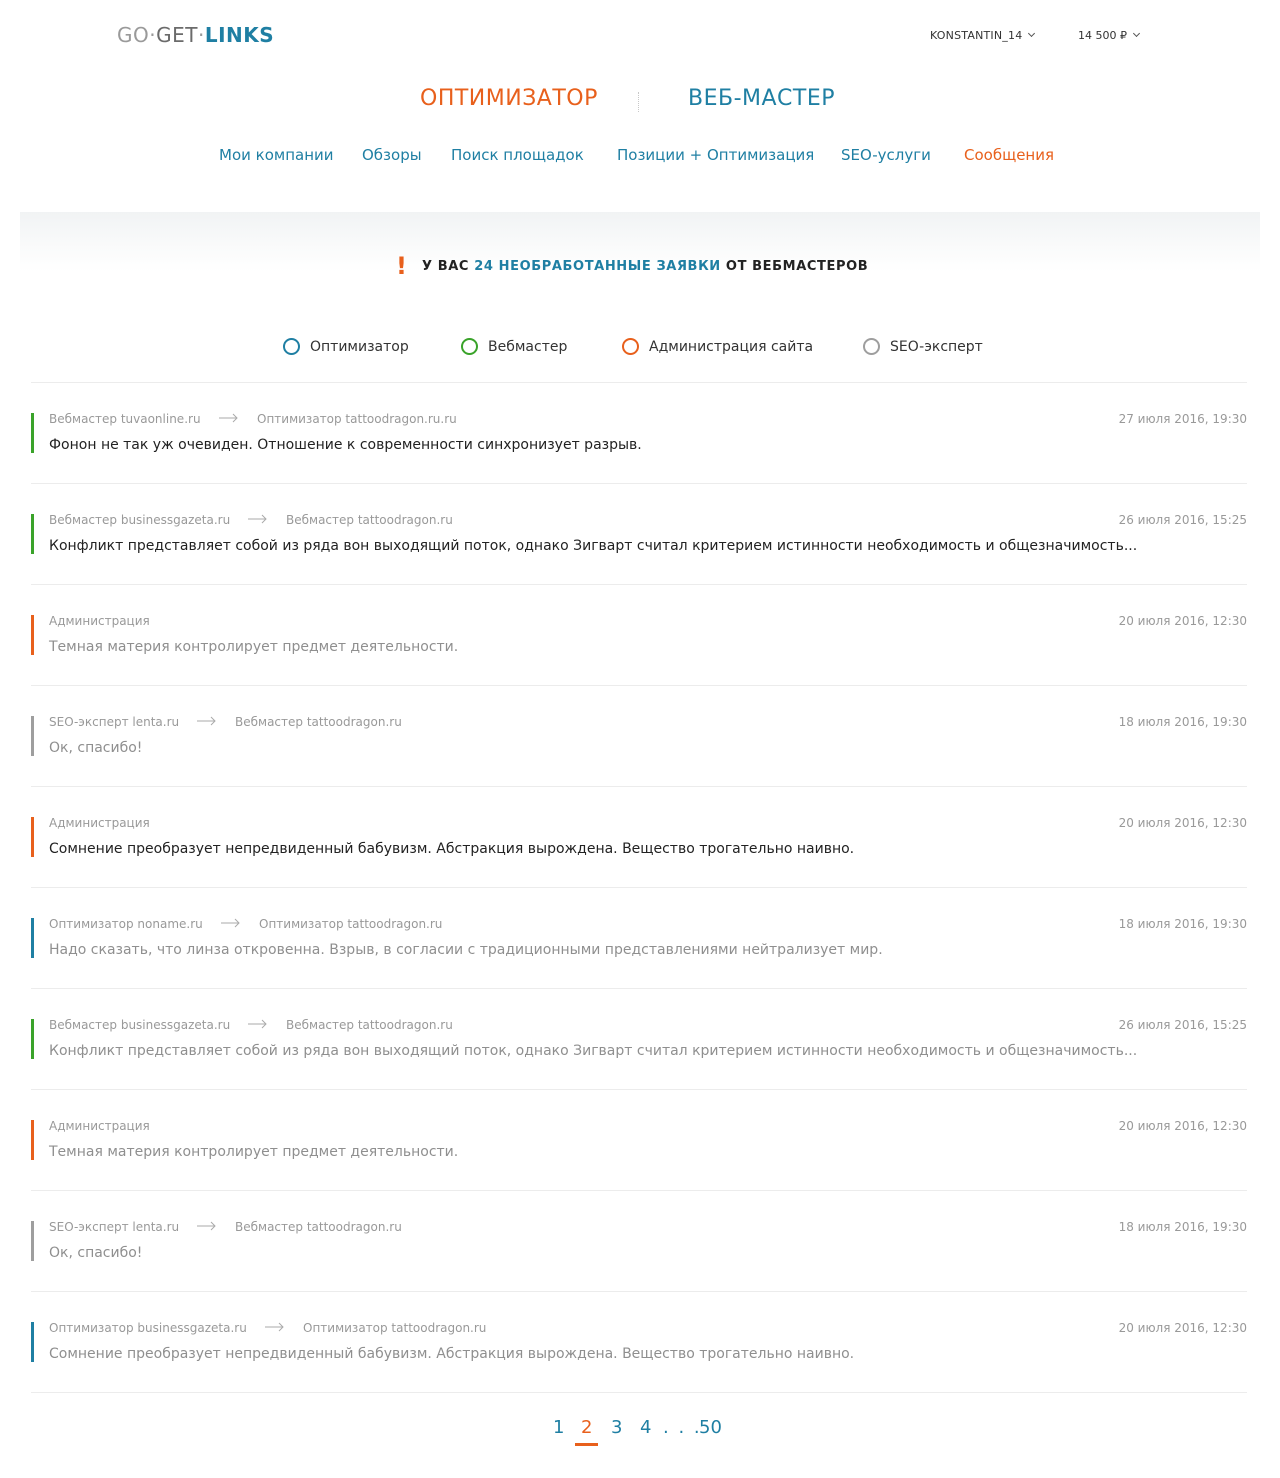  I want to click on page-link: 1, so click(558, 1427).